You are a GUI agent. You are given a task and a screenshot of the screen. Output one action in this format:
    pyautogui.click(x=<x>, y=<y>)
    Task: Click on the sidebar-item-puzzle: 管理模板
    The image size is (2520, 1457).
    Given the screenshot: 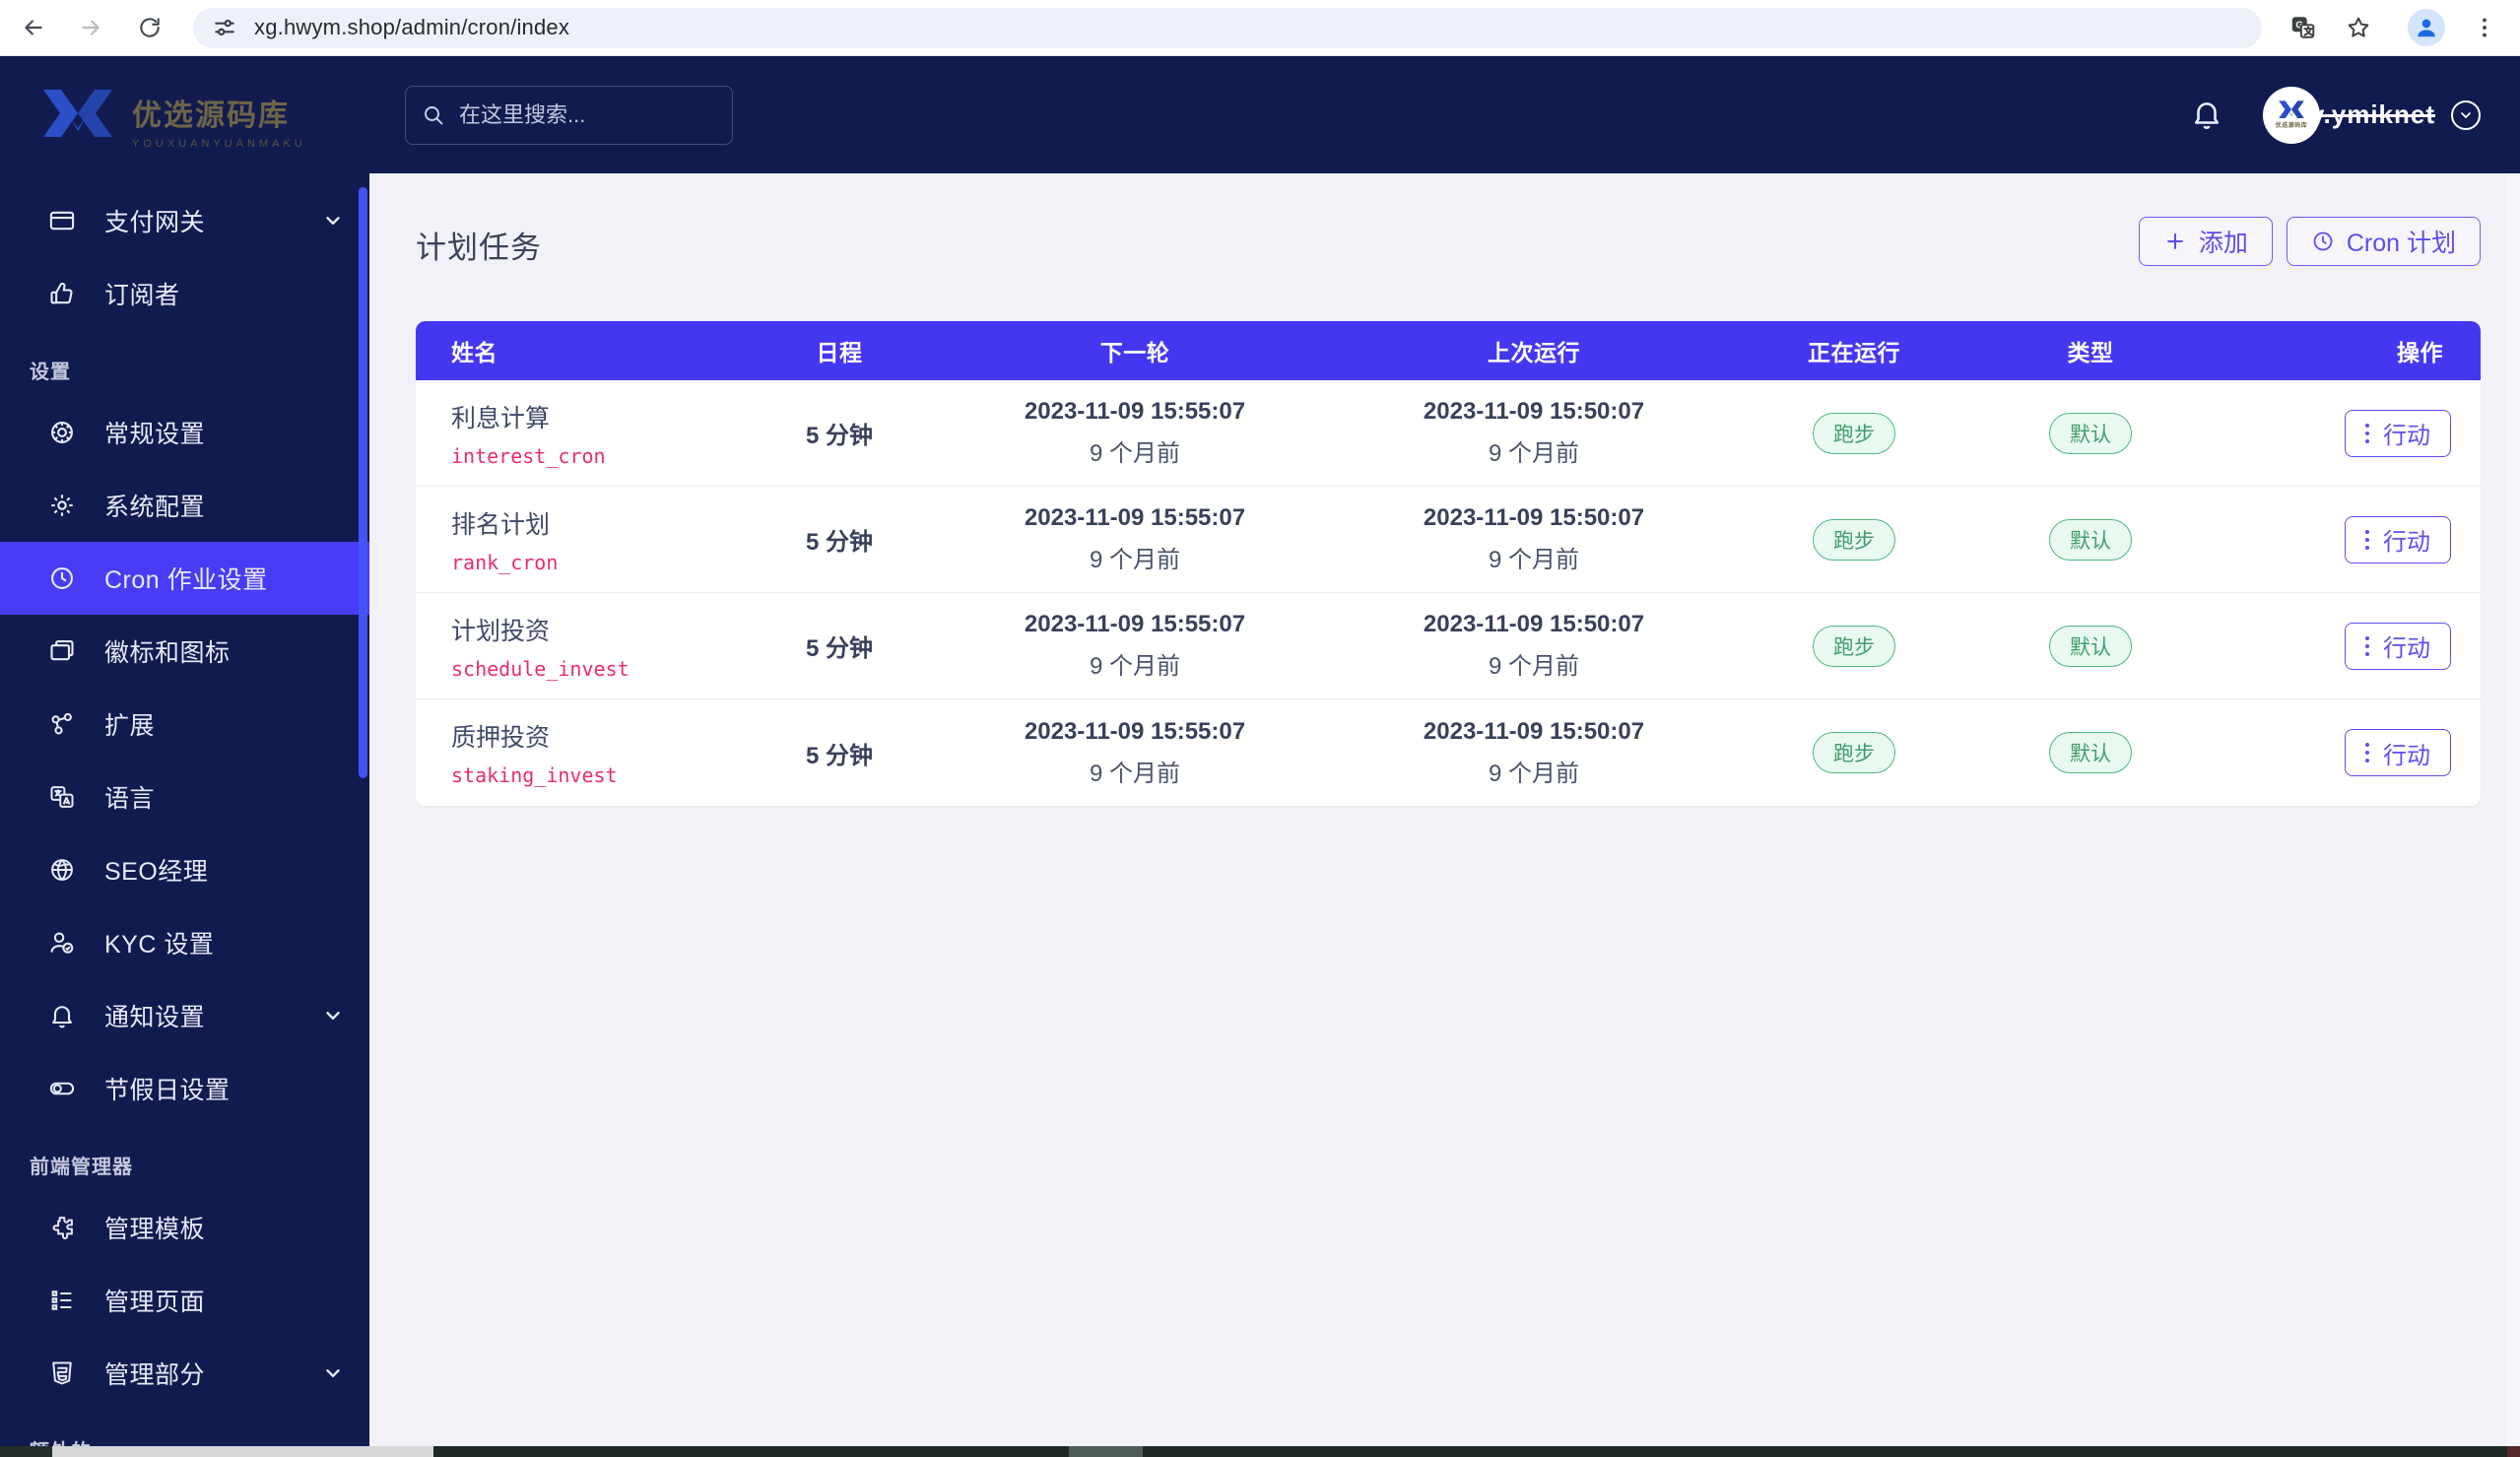 What is the action you would take?
    pyautogui.click(x=184, y=1227)
    